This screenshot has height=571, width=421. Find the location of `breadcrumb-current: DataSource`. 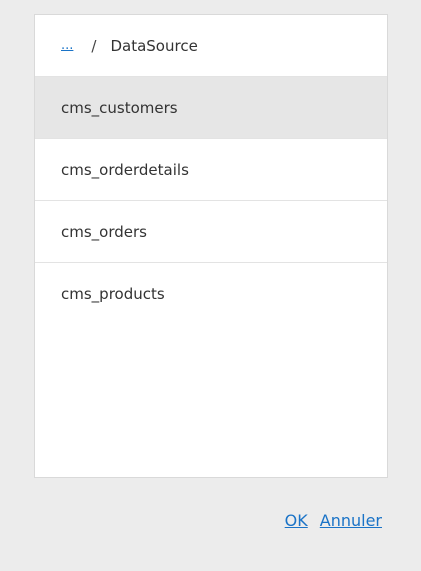

breadcrumb-current: DataSource is located at coordinates (154, 45).